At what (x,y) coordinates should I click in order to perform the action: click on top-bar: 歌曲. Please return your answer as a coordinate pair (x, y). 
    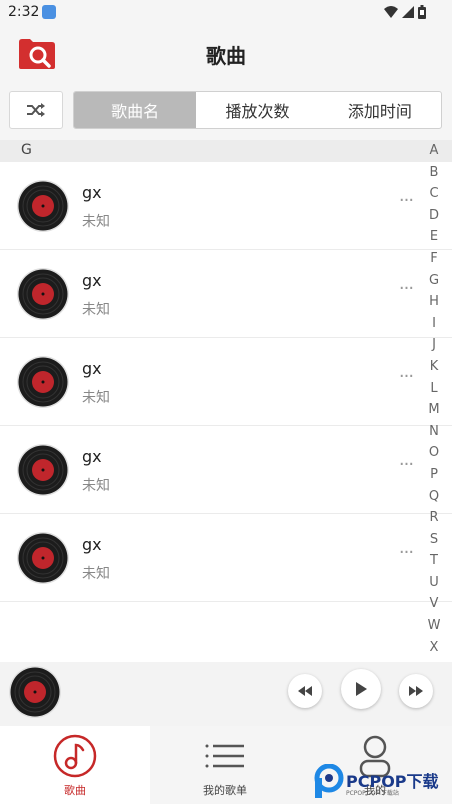
    Looking at the image, I should click on (226, 53).